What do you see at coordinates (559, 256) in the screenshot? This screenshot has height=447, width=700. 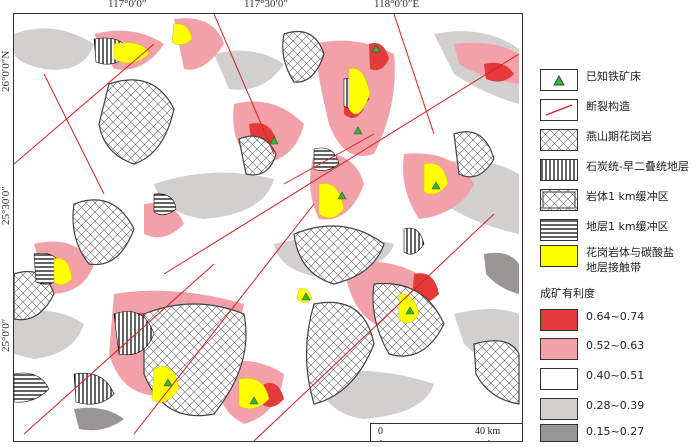 I see `contact-zone-swatch` at bounding box center [559, 256].